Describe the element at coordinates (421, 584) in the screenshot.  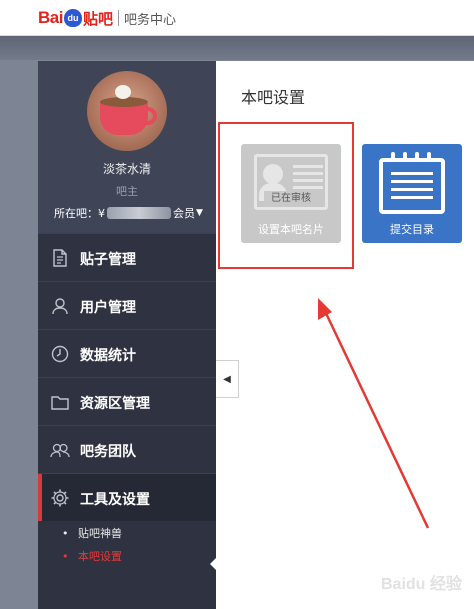
I see `baidu-jingyan-watermark: Baidu 经验` at that location.